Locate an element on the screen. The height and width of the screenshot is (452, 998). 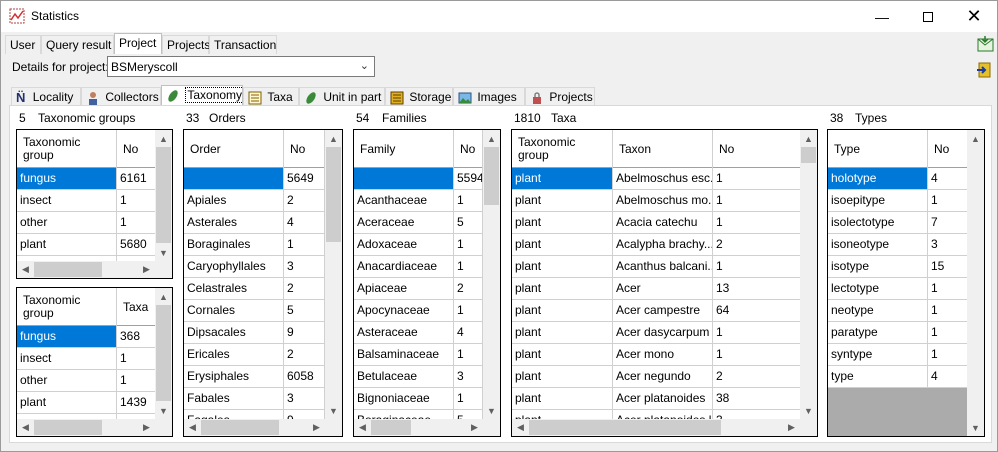
table-row: Cornales 5 is located at coordinates (254, 311).